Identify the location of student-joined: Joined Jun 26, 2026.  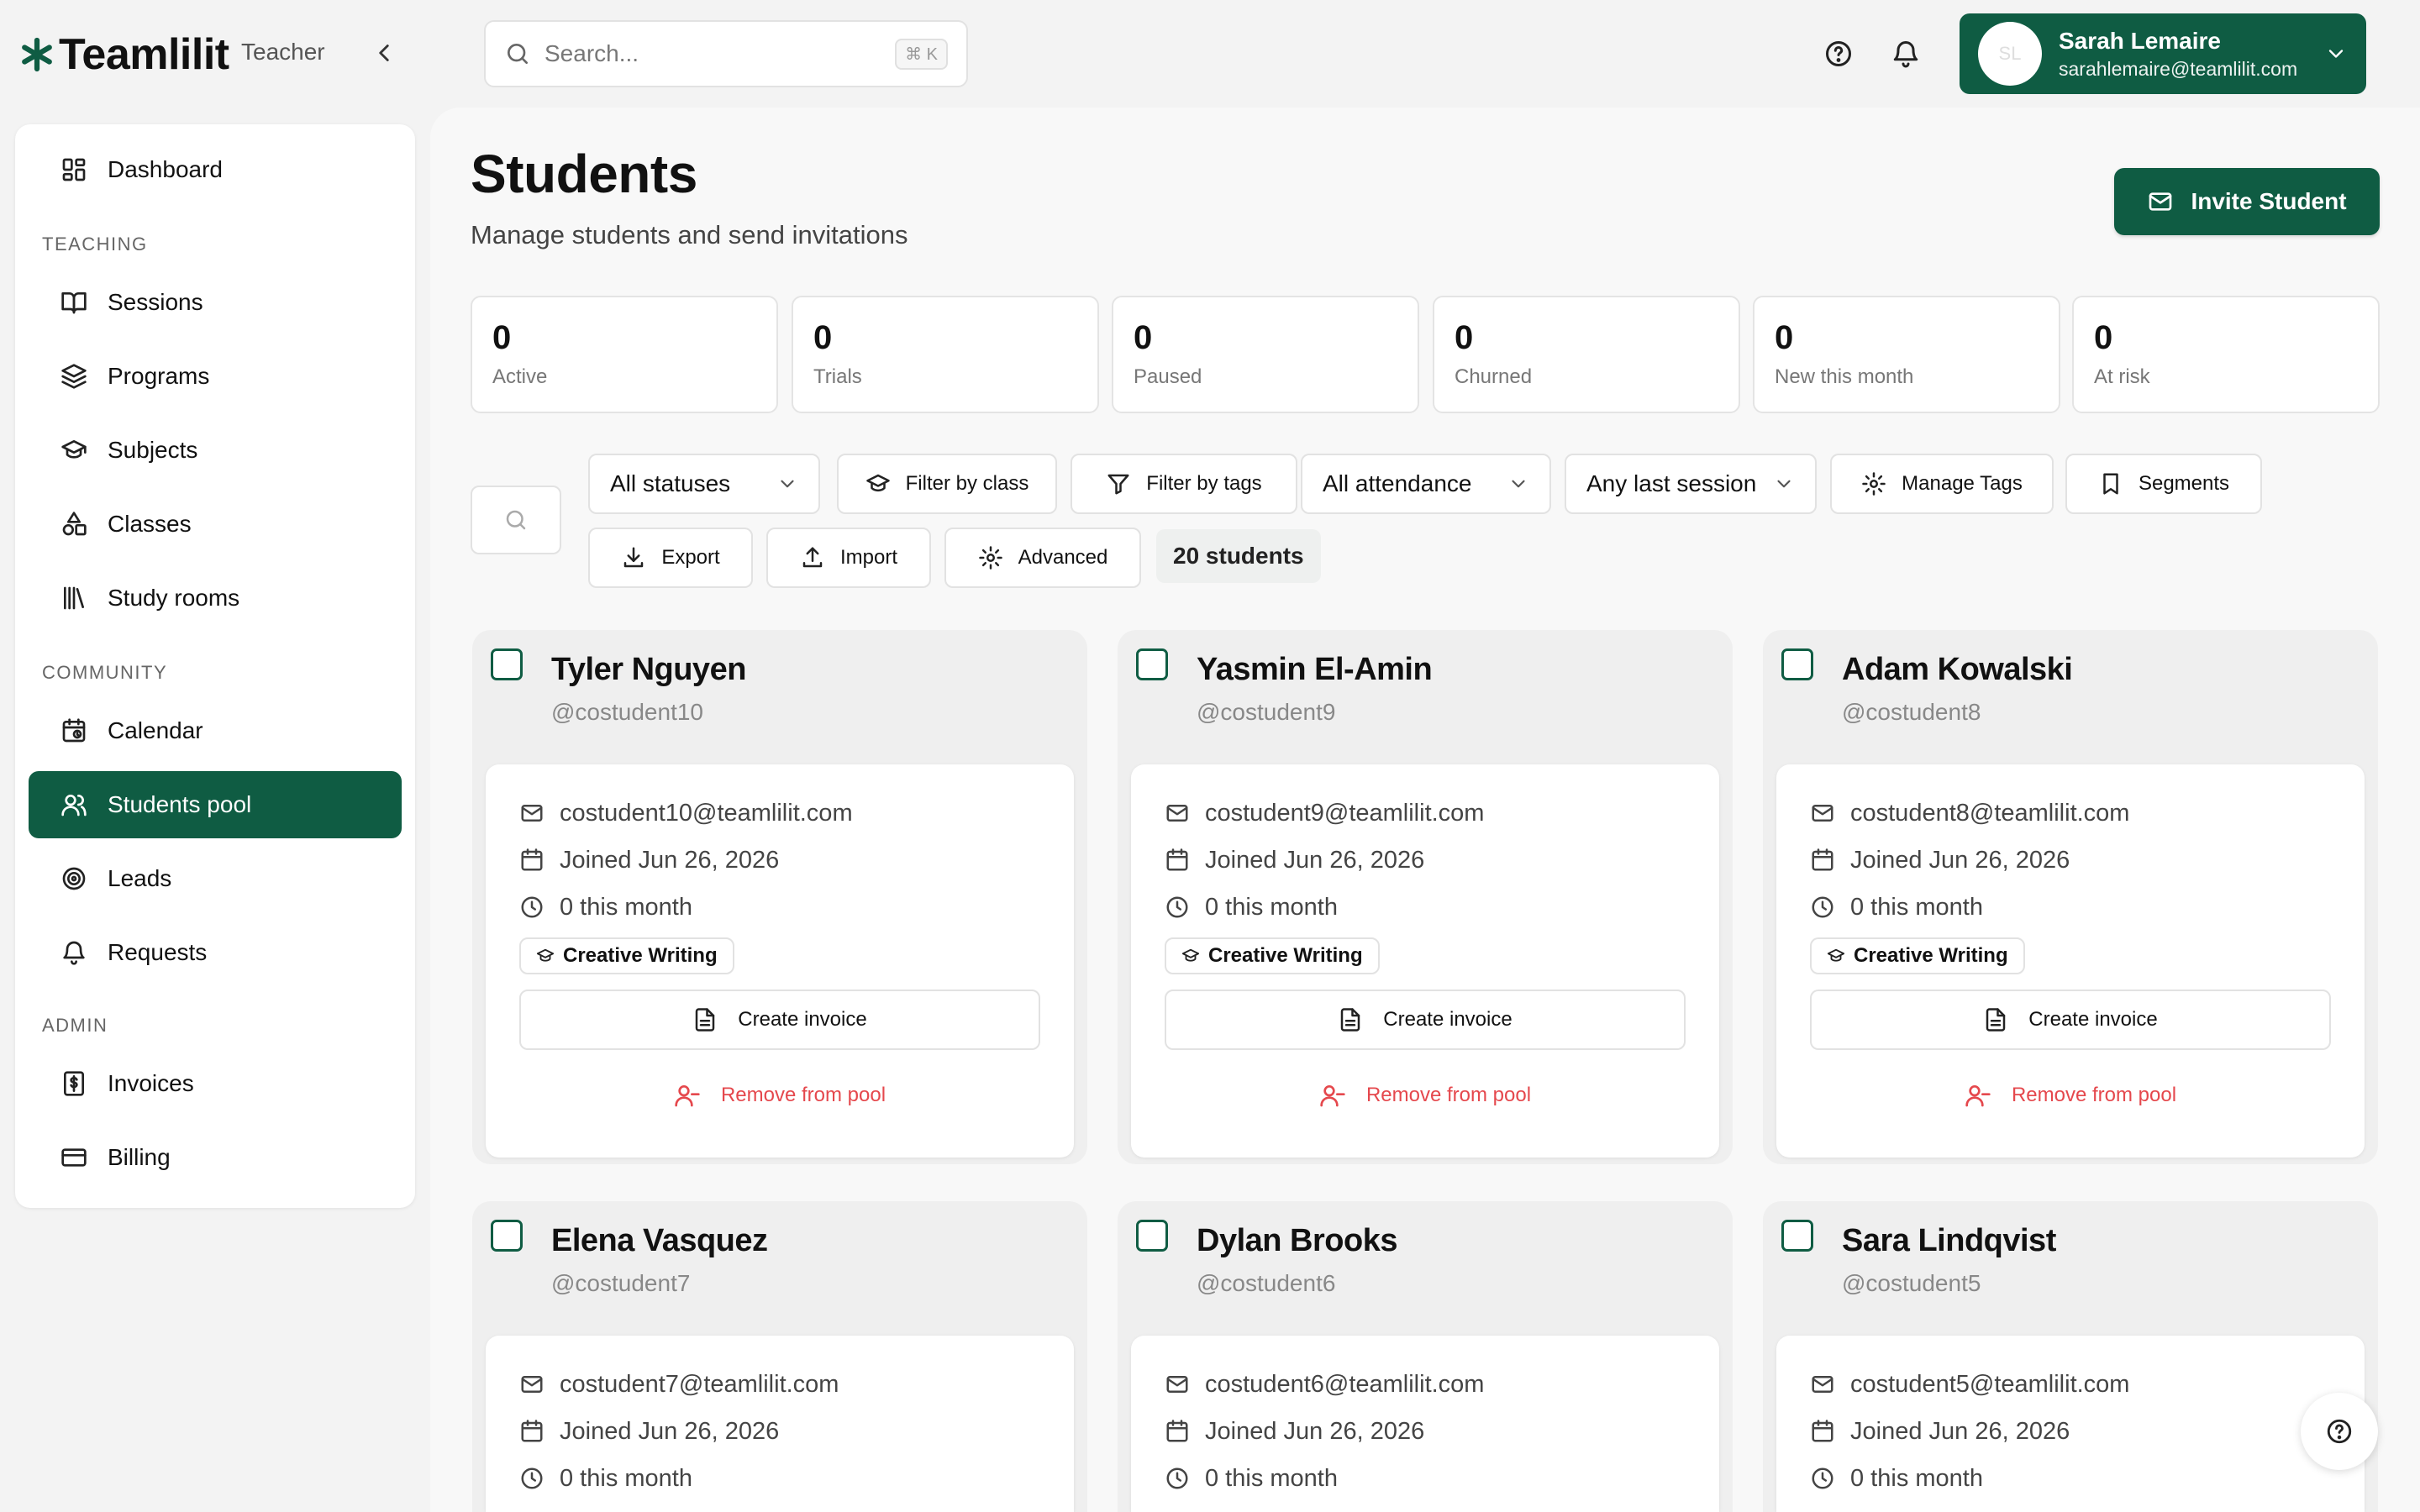
(670, 860).